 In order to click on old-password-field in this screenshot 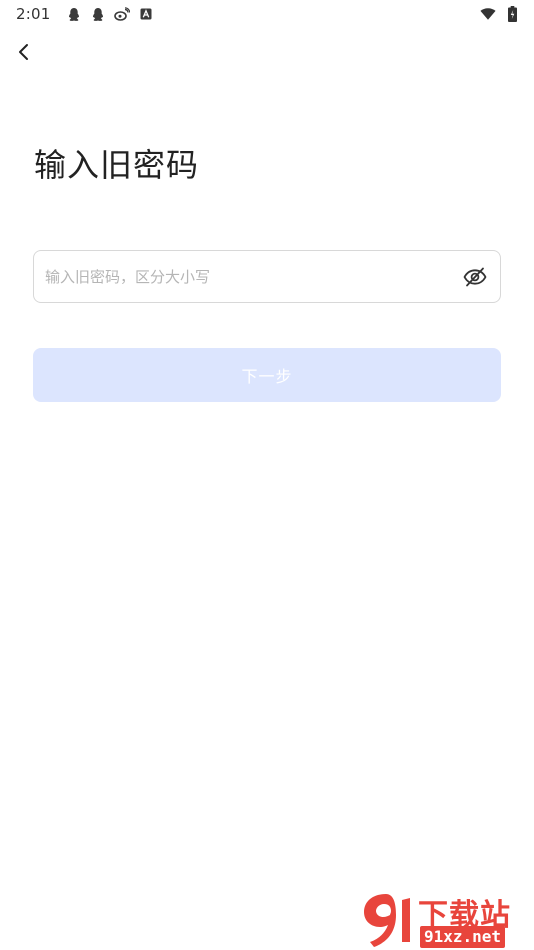, I will do `click(267, 276)`.